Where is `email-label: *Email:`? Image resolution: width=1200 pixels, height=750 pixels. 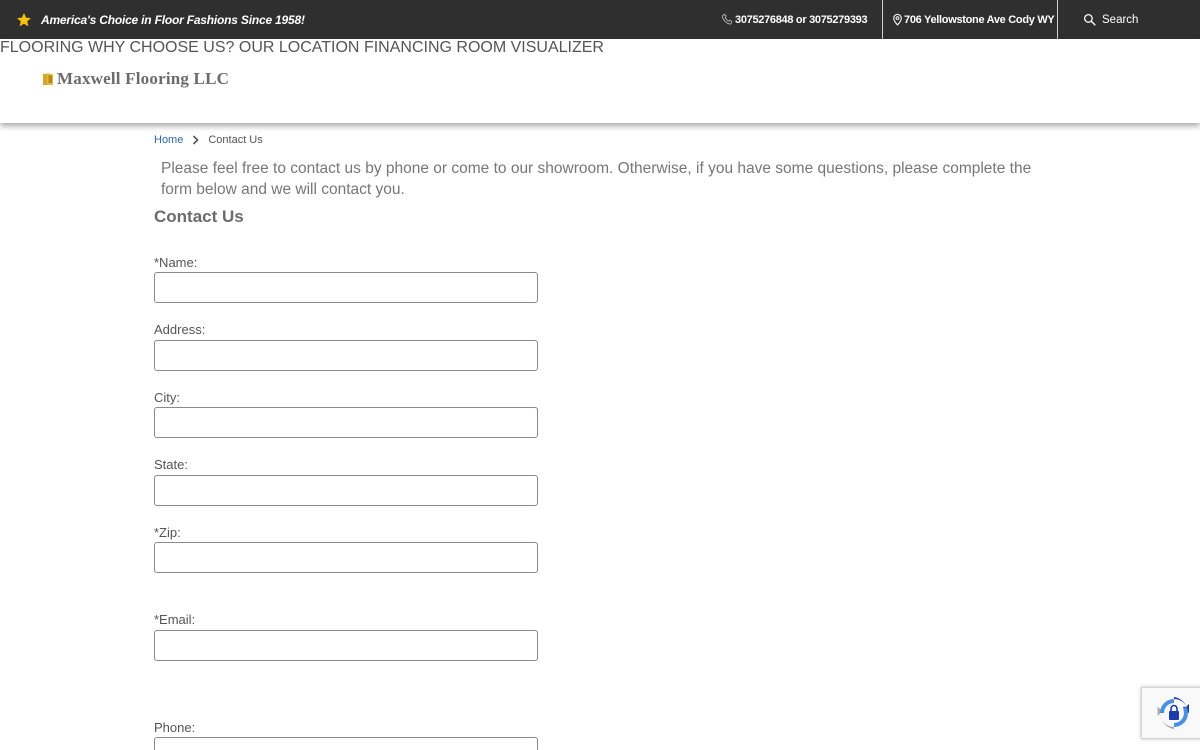 email-label: *Email: is located at coordinates (175, 619).